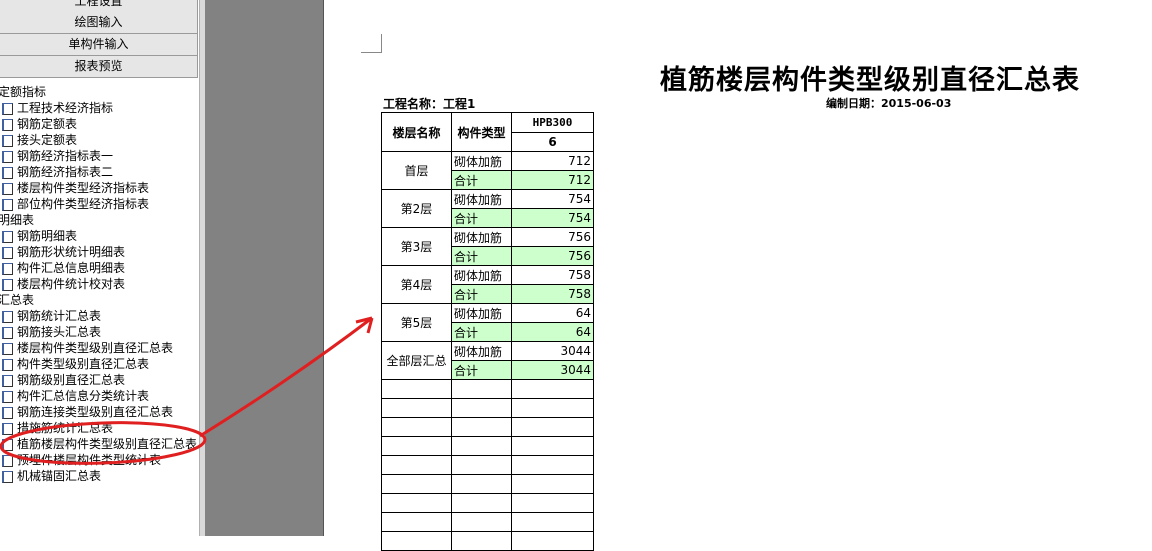 The image size is (1152, 551). Describe the element at coordinates (99, 236) in the screenshot. I see `tree-item: 钢筋明细表` at that location.